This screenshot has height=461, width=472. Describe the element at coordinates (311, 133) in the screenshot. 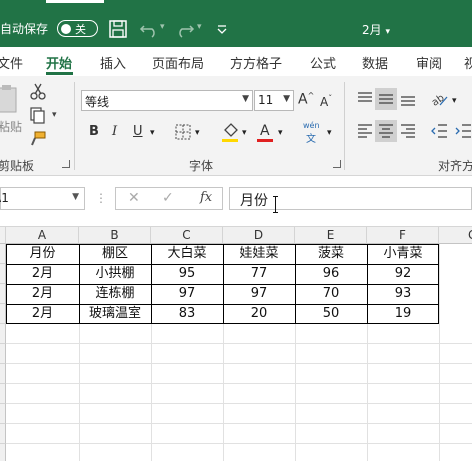

I see `phonetic-guide-icon: wén 文` at that location.